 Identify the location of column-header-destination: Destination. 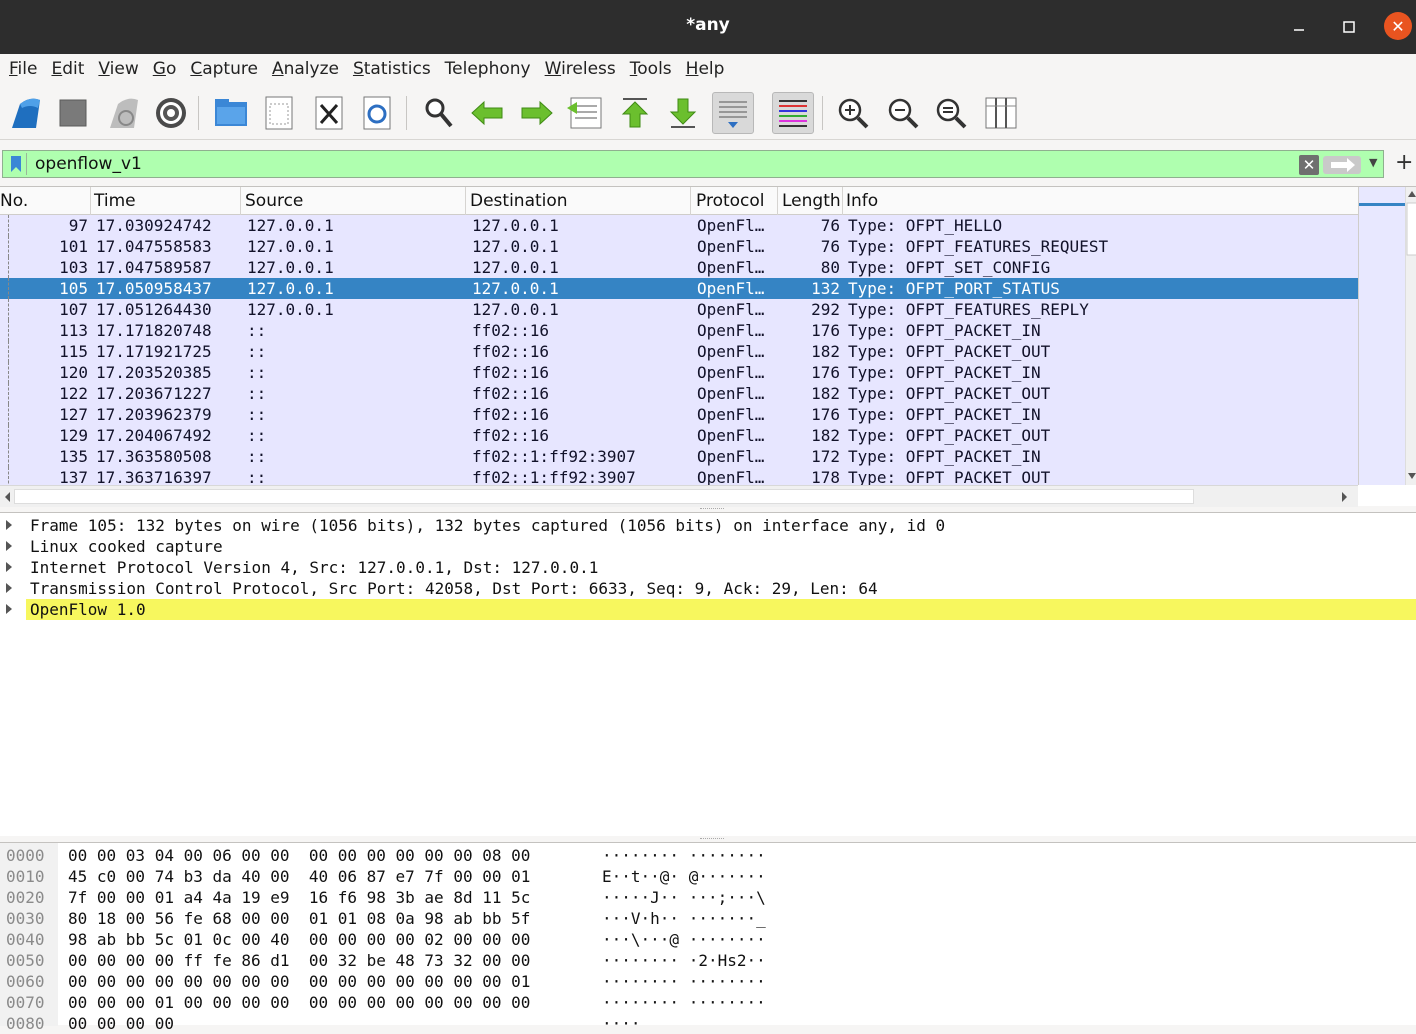
(519, 201).